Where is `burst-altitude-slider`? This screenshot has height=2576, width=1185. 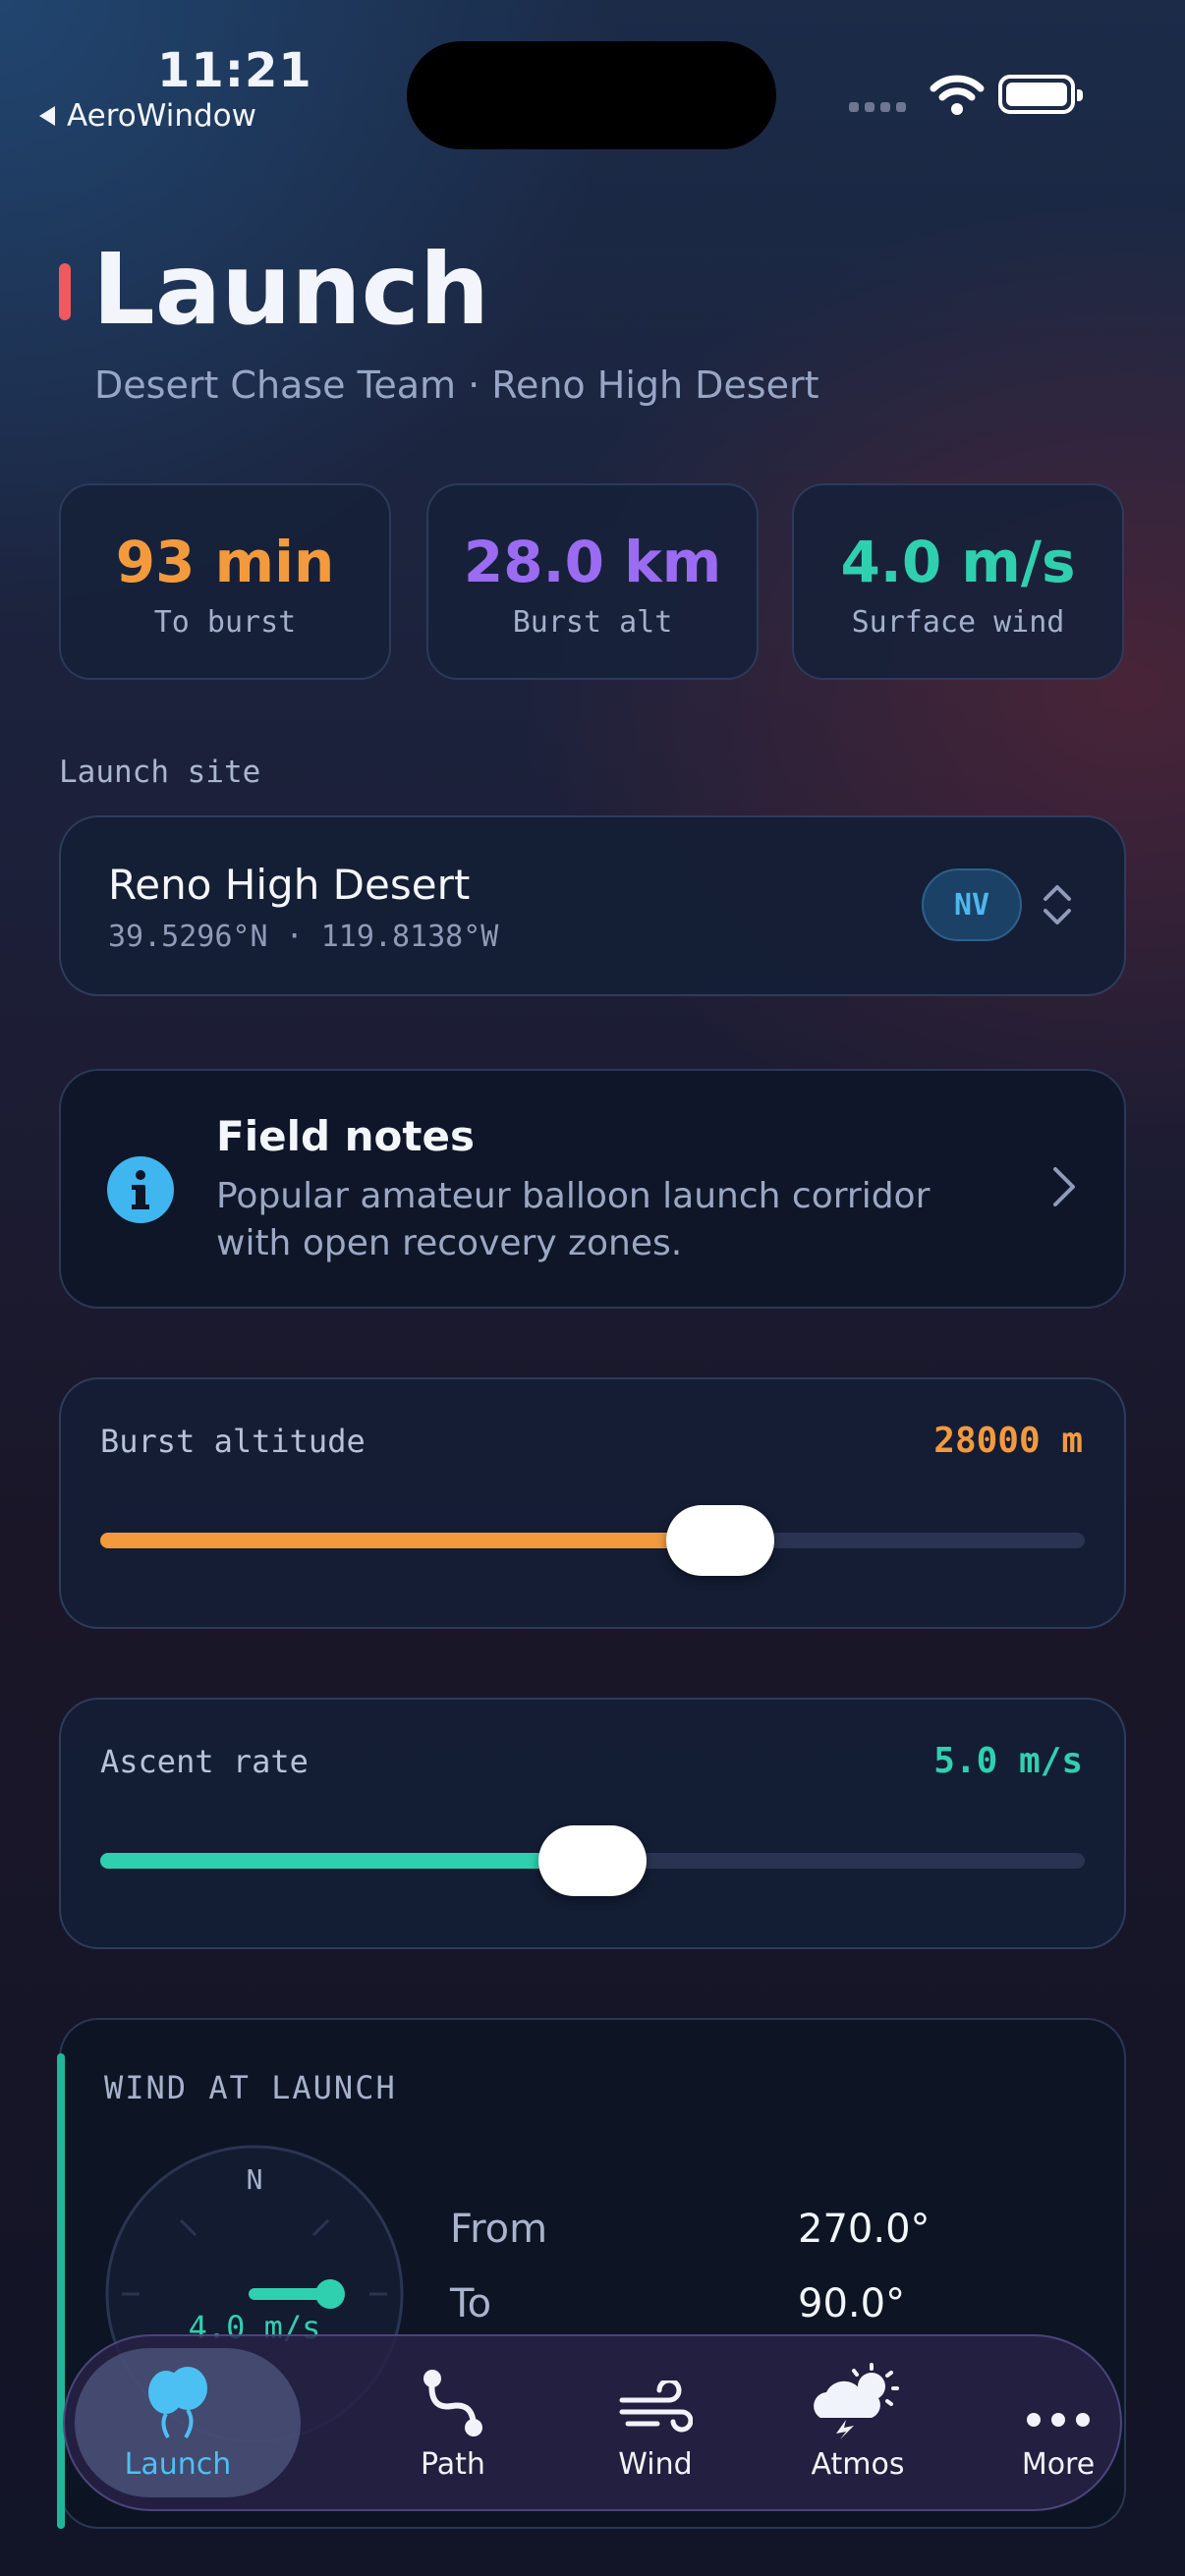 burst-altitude-slider is located at coordinates (592, 1540).